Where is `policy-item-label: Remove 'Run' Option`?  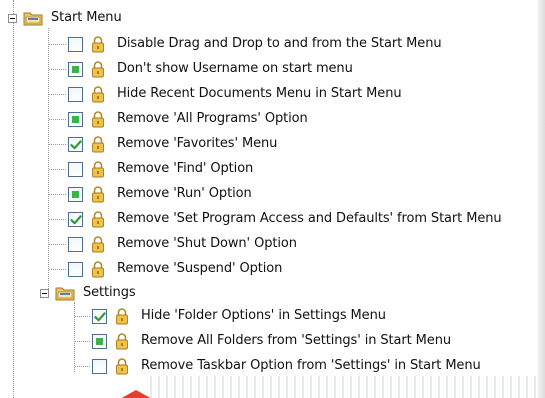 policy-item-label: Remove 'Run' Option is located at coordinates (184, 193).